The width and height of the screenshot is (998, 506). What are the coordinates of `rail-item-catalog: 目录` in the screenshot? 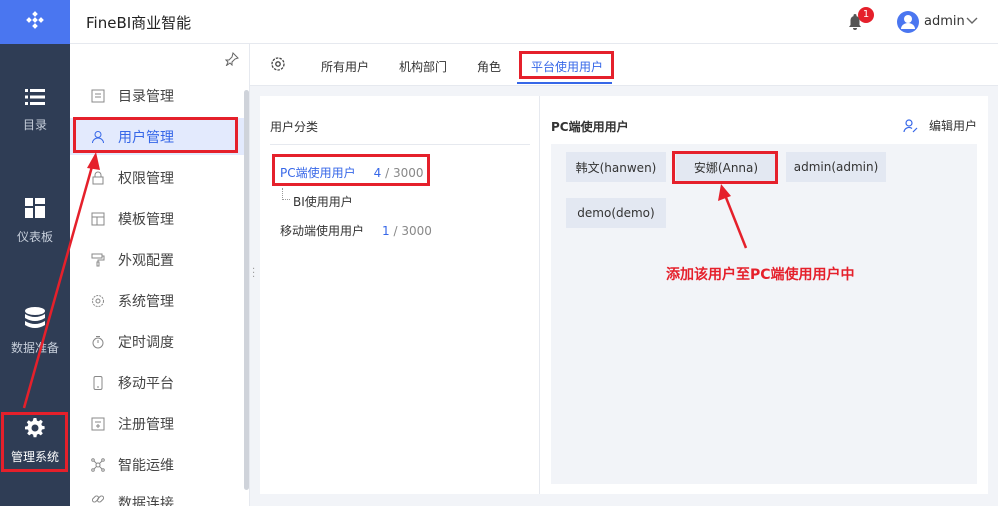 It's located at (35, 110).